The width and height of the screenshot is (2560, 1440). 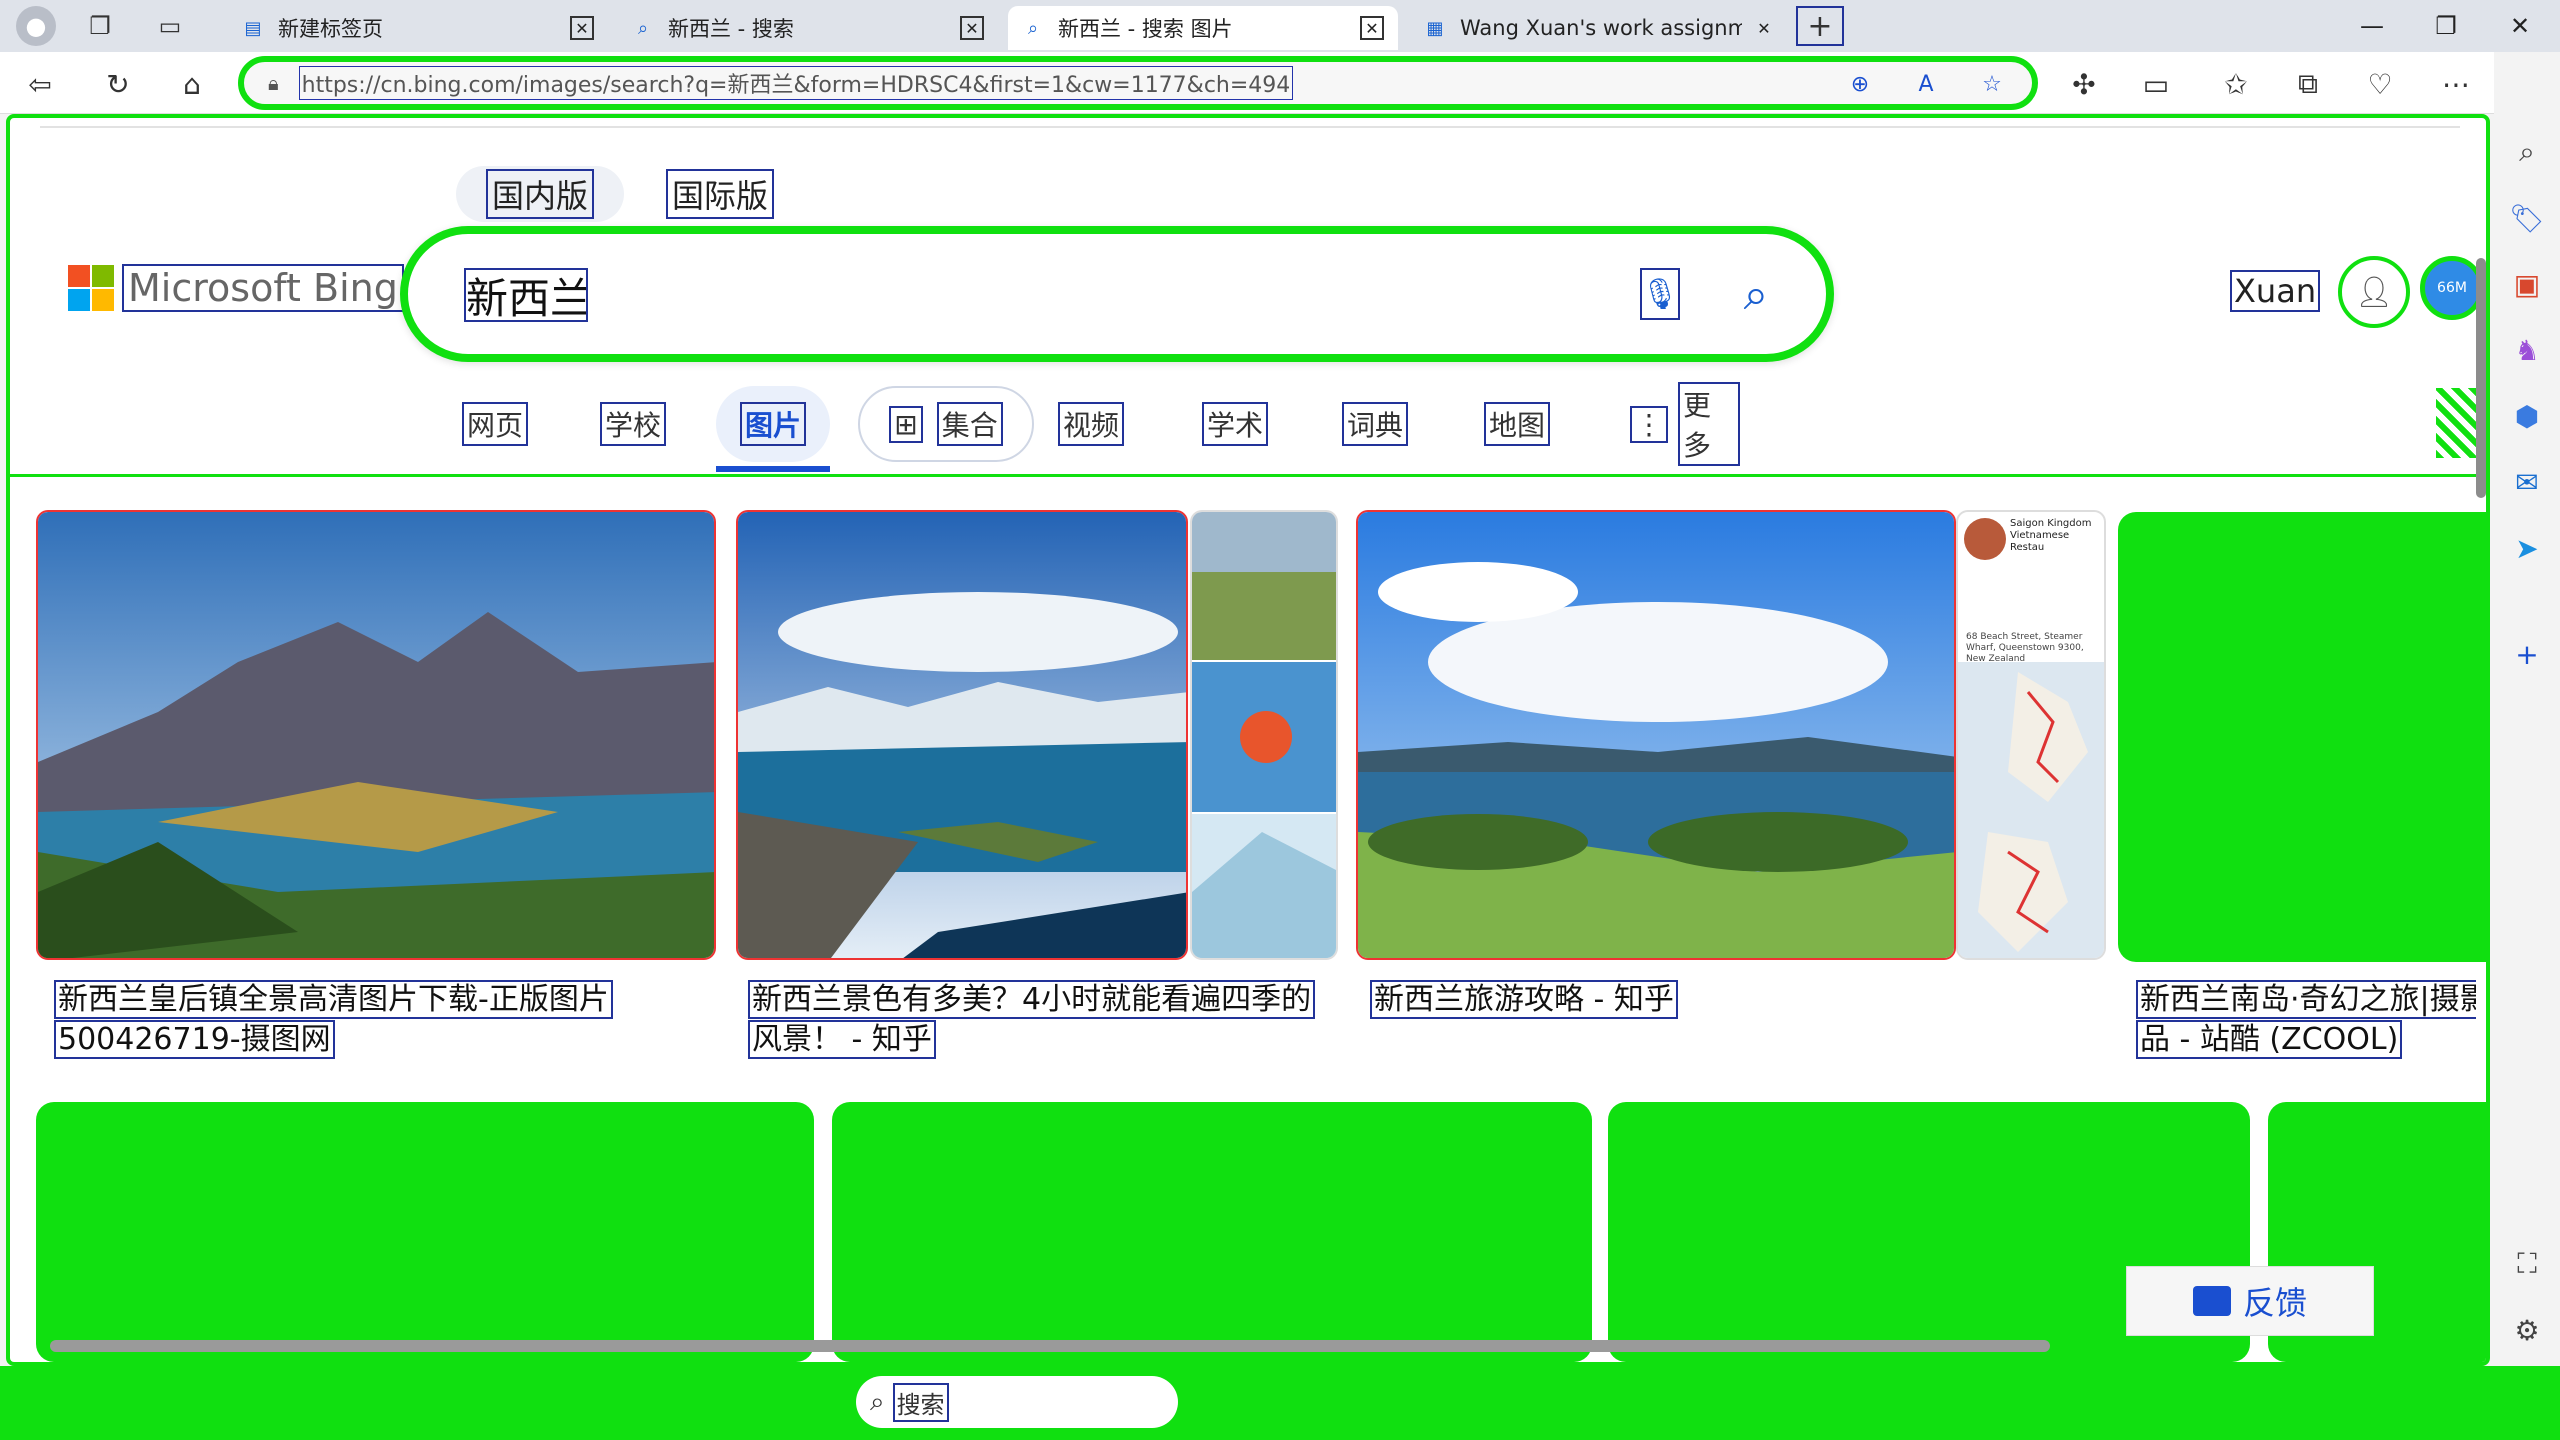 I want to click on food-image, so click(x=1985, y=539).